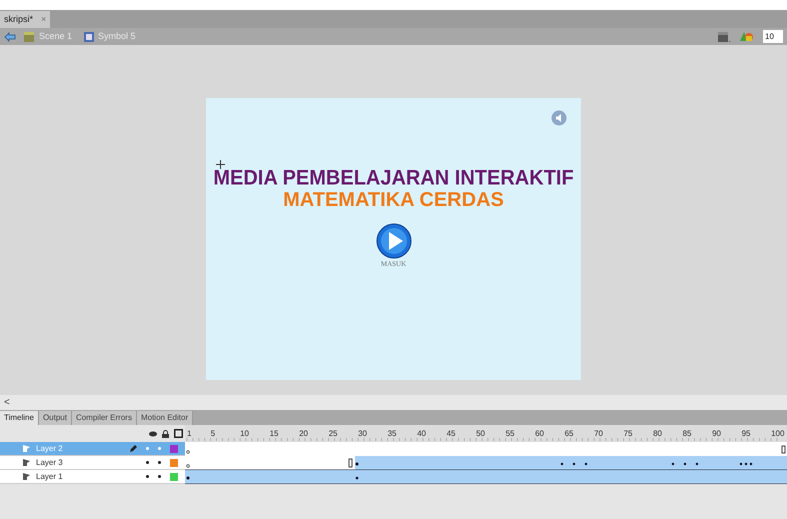  I want to click on shapes-icon, so click(747, 36).